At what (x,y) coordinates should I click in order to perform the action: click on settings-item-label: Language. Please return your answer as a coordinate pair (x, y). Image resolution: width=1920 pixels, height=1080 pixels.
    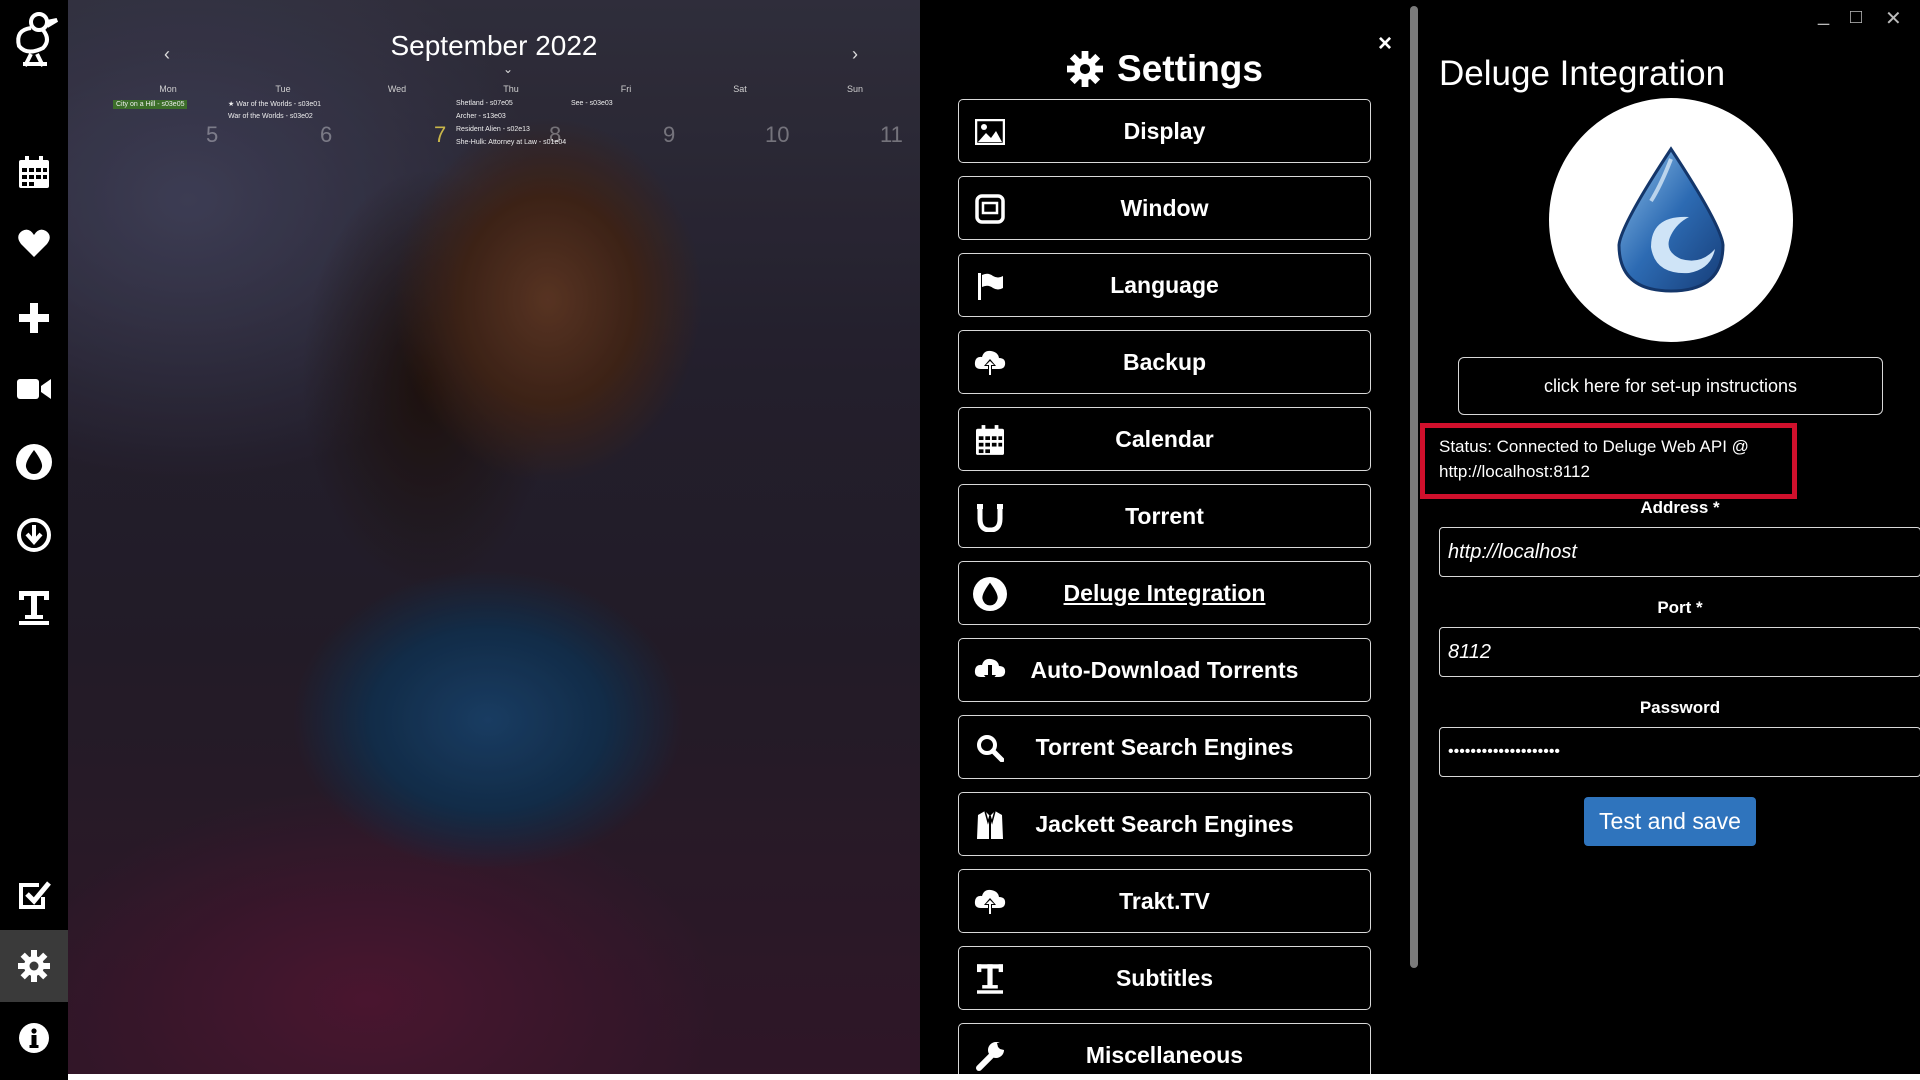
    Looking at the image, I should click on (1164, 284).